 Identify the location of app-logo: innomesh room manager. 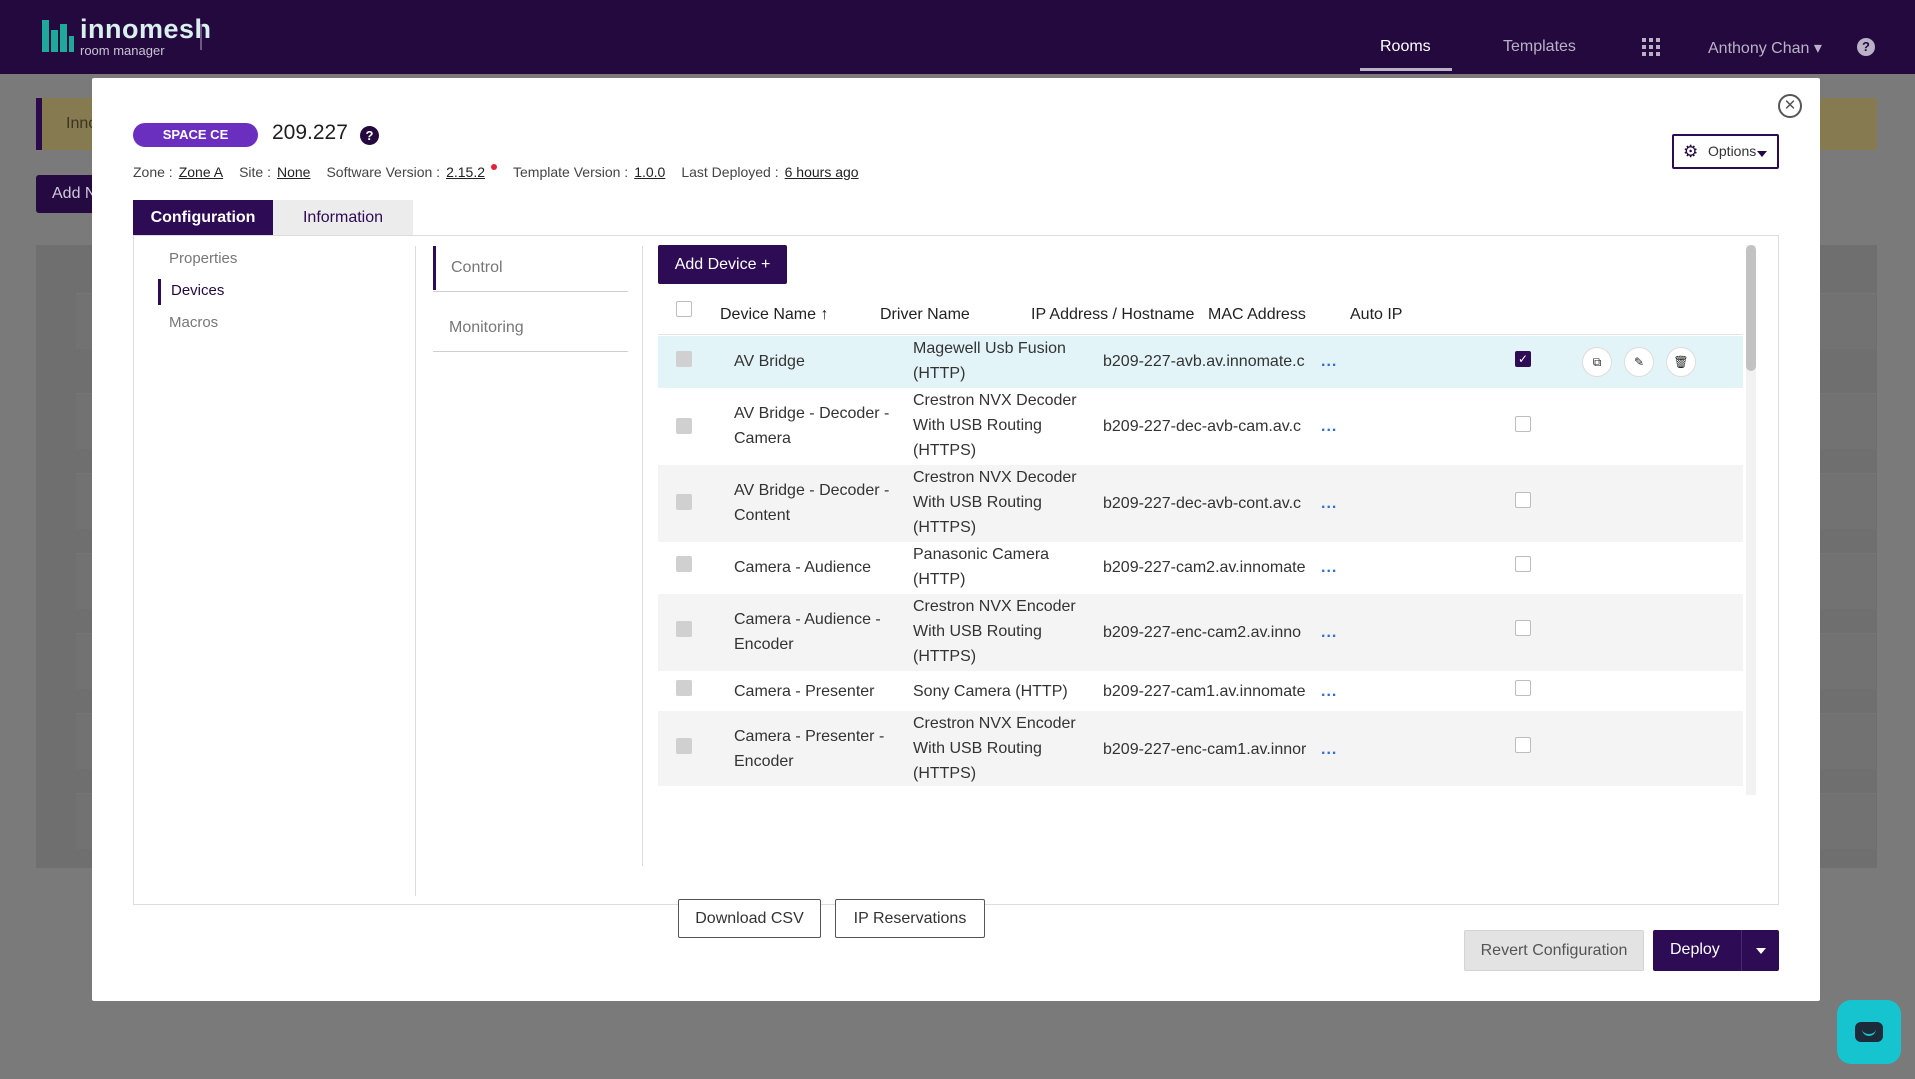
(127, 36).